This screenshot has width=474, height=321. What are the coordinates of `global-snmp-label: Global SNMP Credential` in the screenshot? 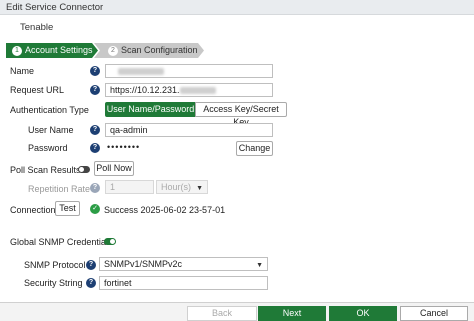 It's located at (59, 242).